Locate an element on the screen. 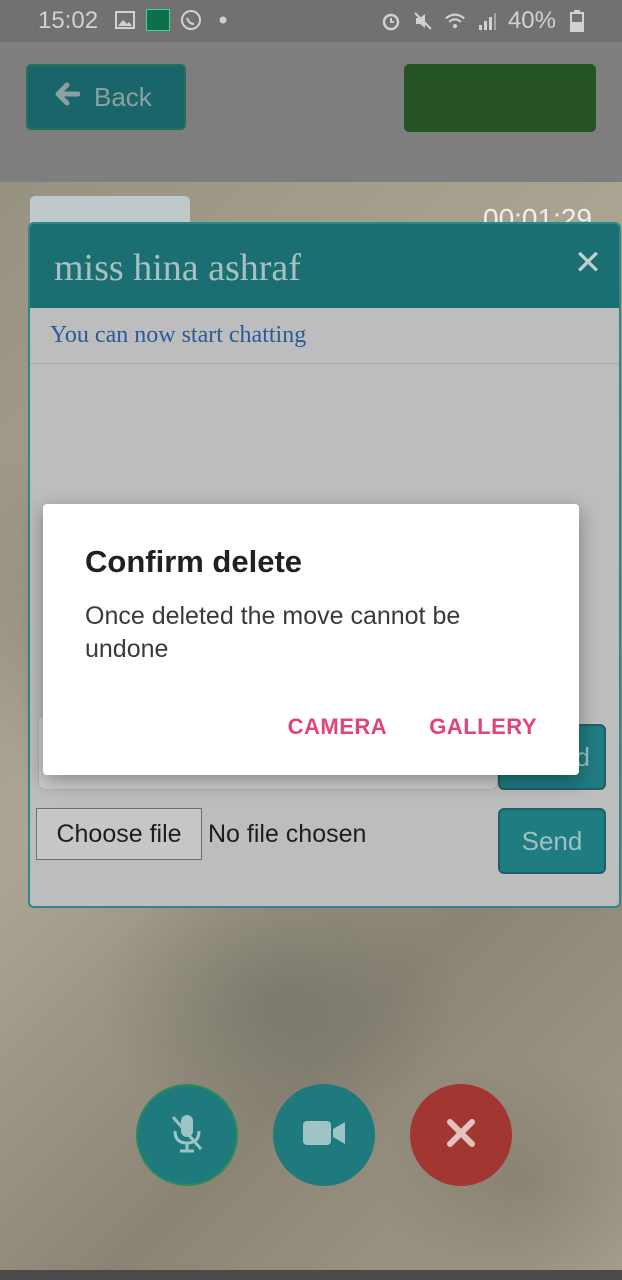  camera-button: CAMERA is located at coordinates (338, 727).